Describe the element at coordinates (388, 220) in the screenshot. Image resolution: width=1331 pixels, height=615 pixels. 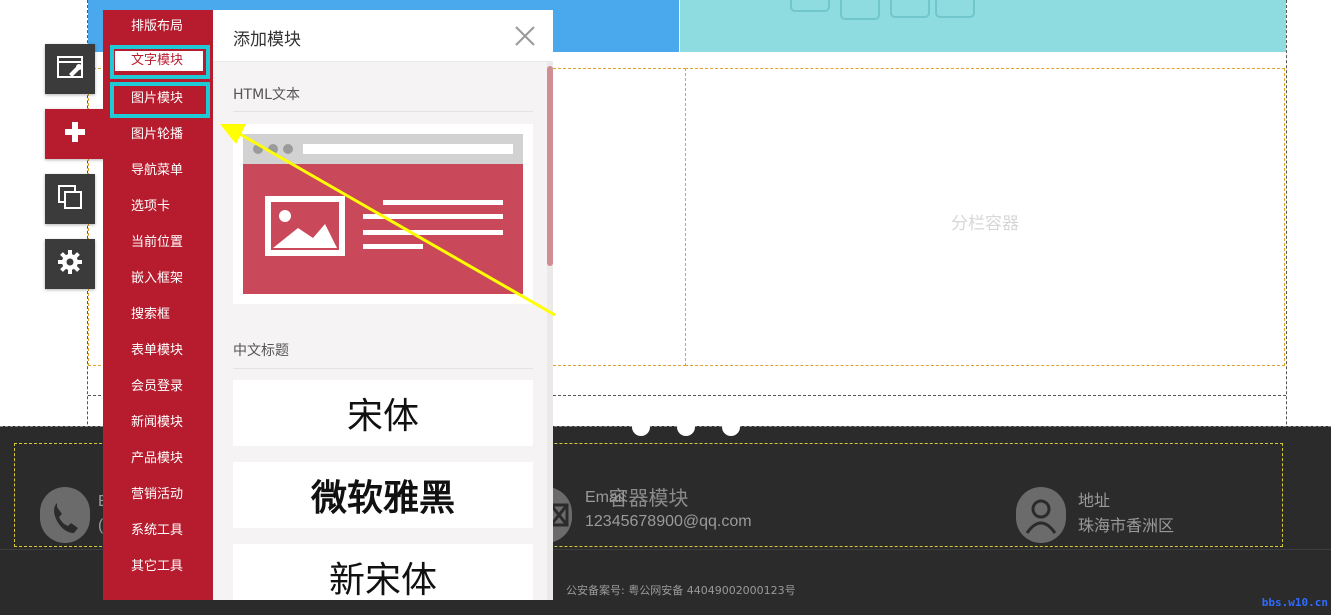
I see `annotation-arrow` at that location.